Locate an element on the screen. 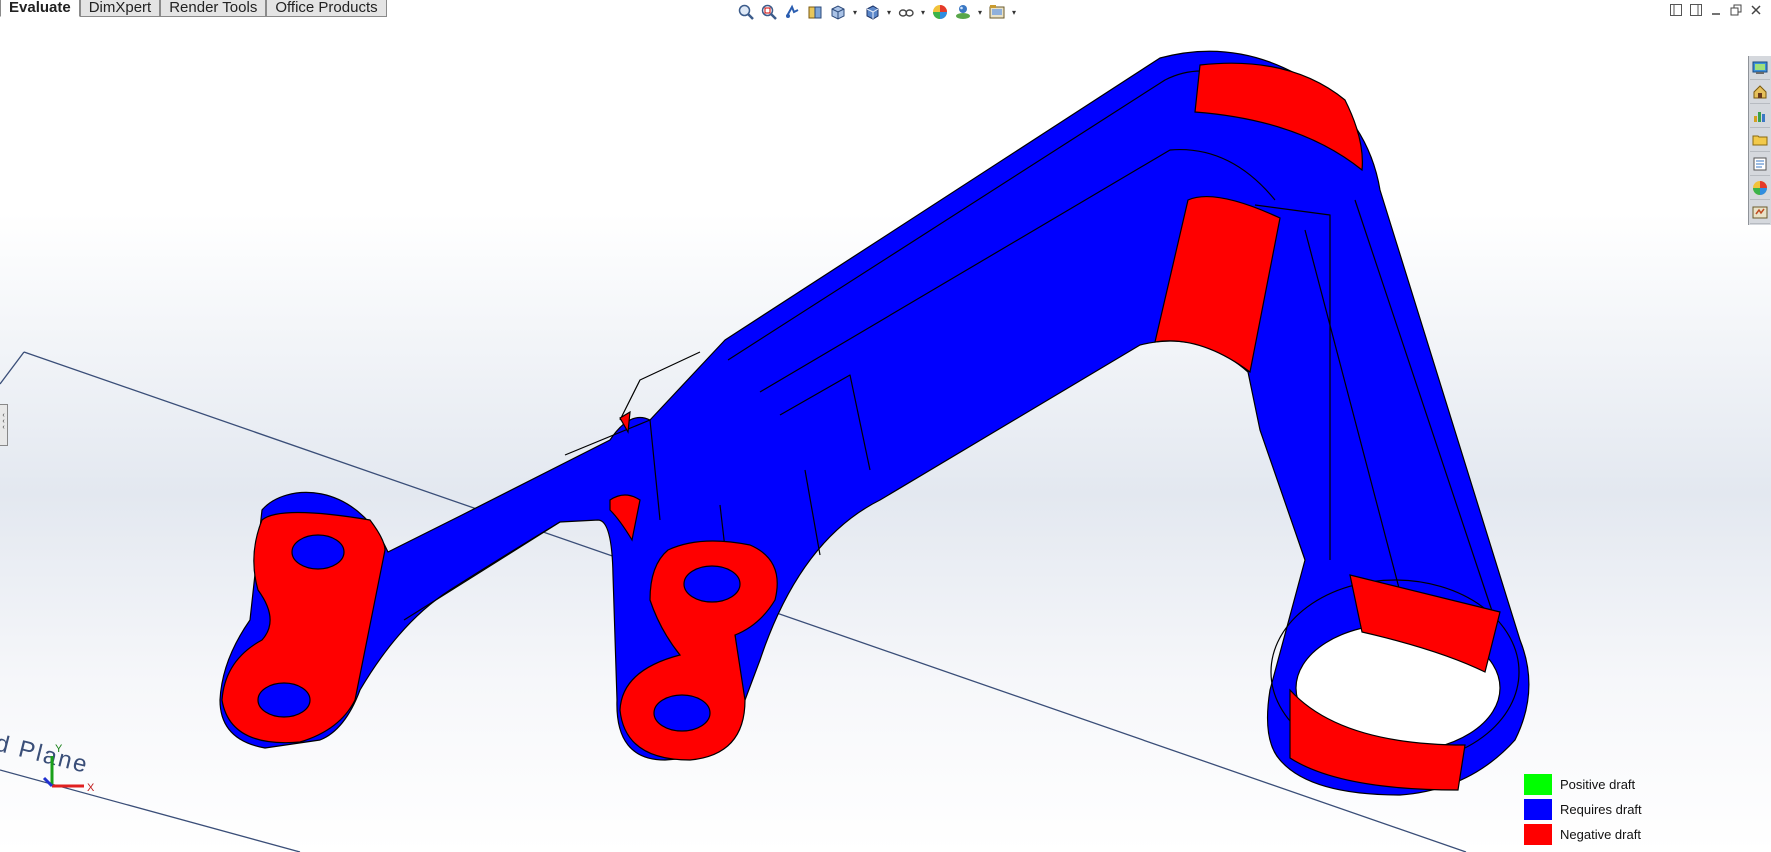  tab-dimxpert: DimXpert is located at coordinates (120, 8).